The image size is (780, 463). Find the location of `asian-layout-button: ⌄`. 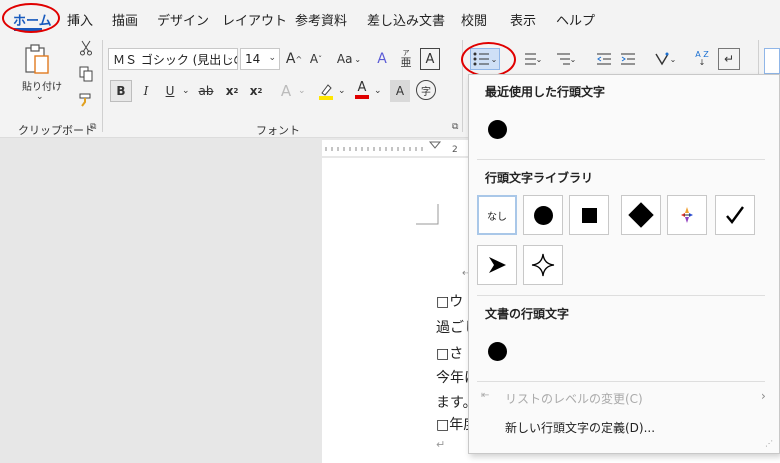

asian-layout-button: ⌄ is located at coordinates (665, 59).